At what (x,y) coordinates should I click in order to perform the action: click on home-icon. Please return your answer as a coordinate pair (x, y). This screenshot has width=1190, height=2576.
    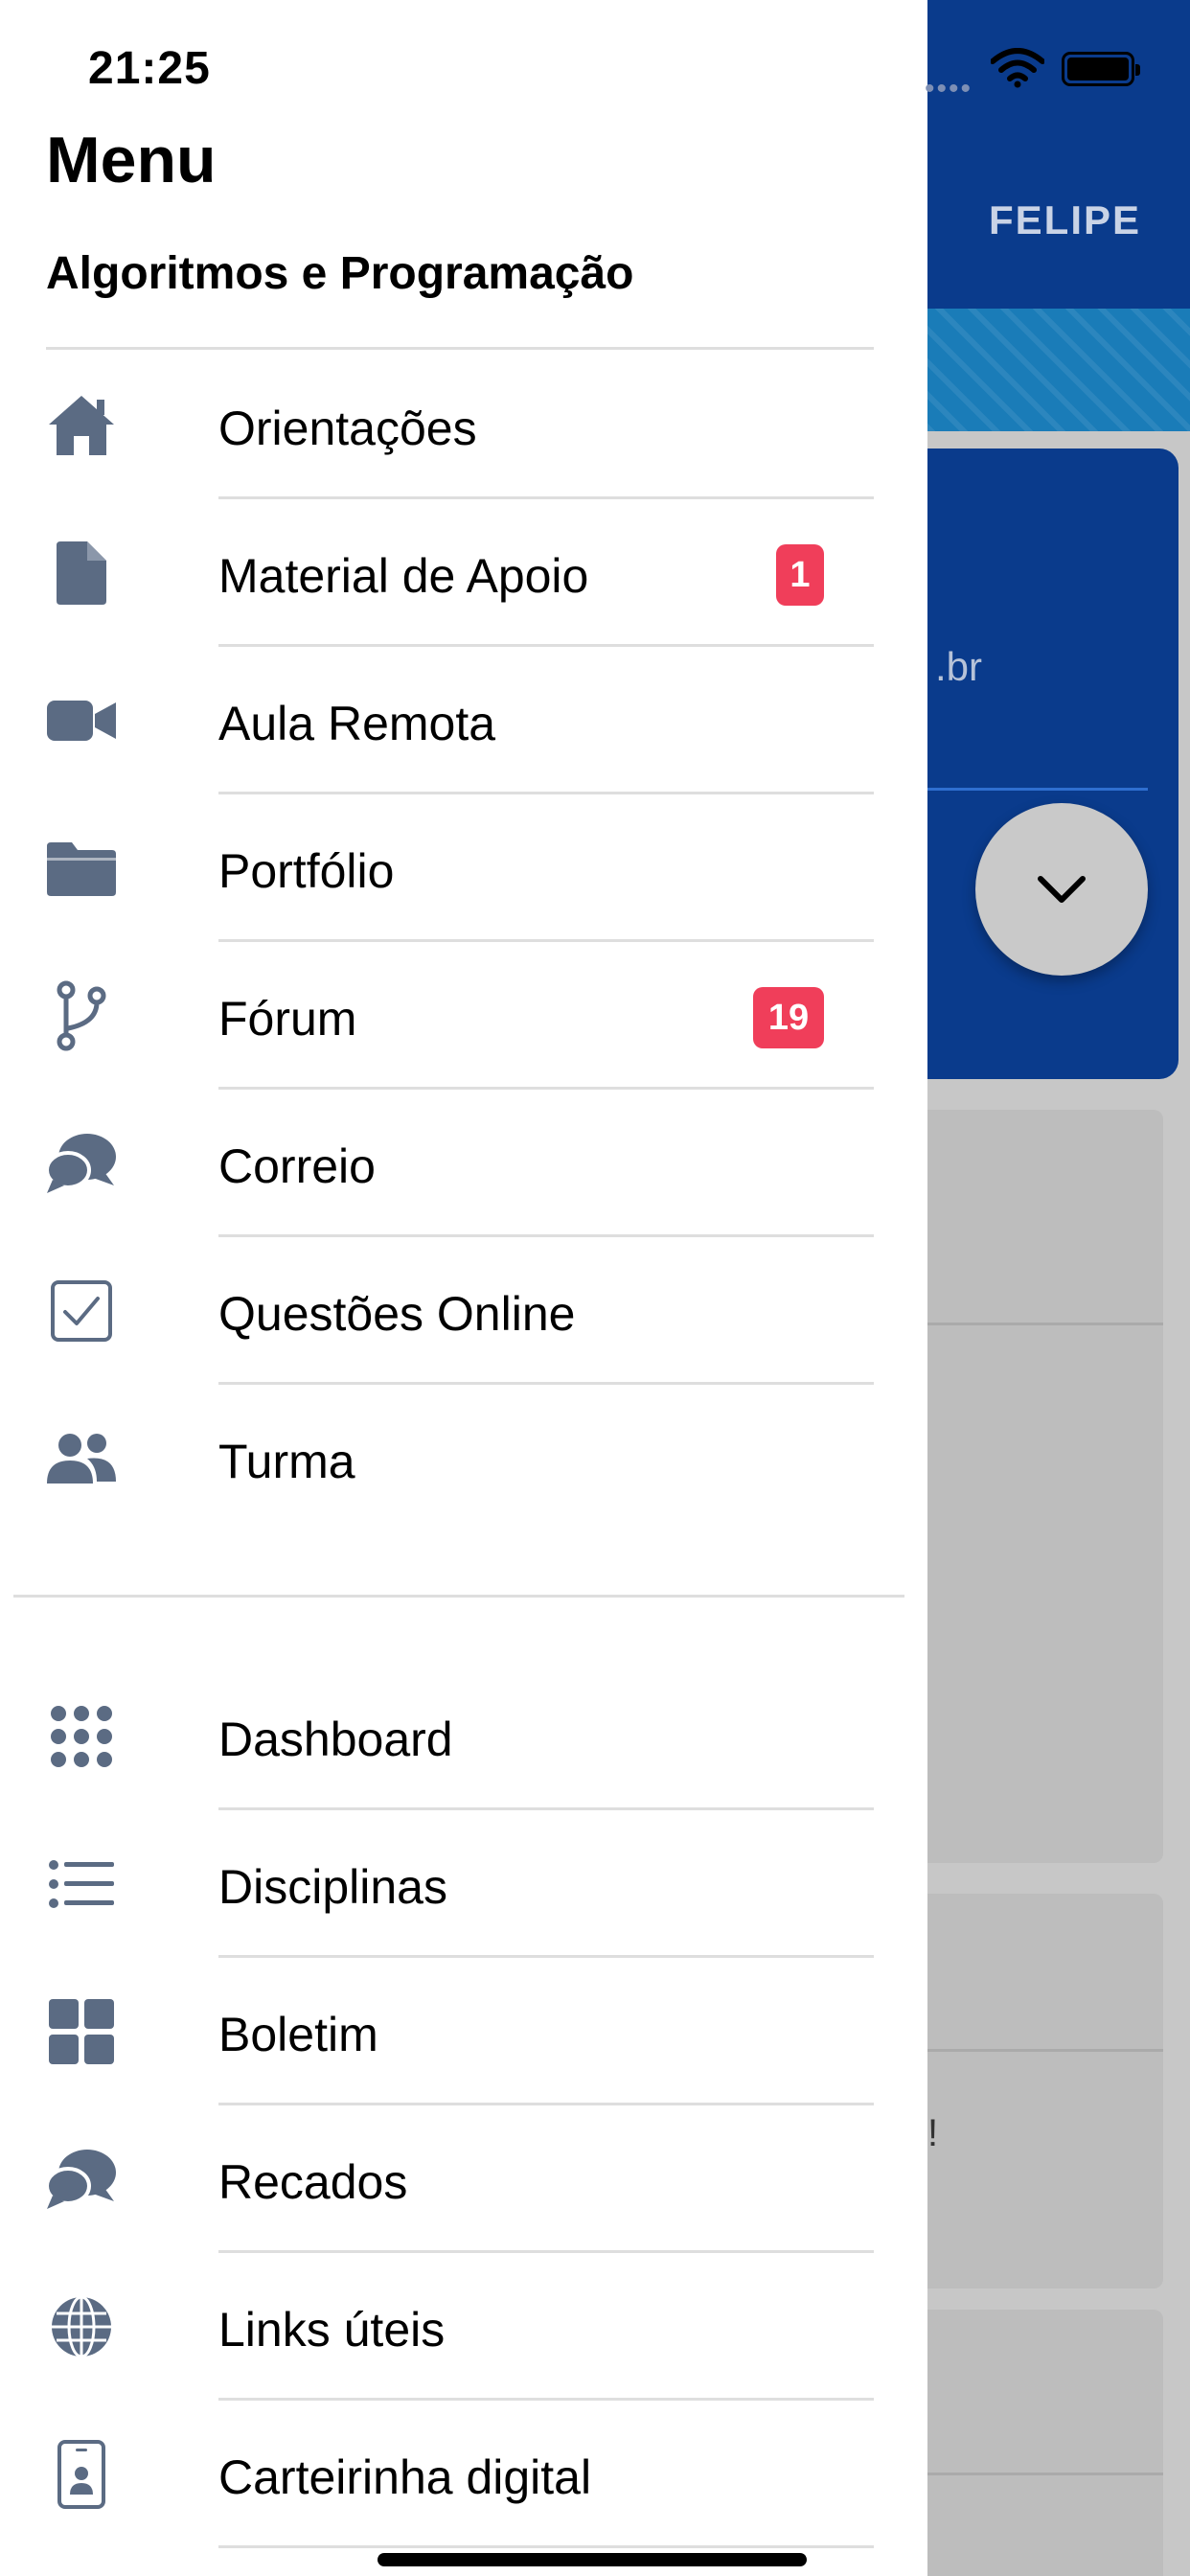
    Looking at the image, I should click on (82, 425).